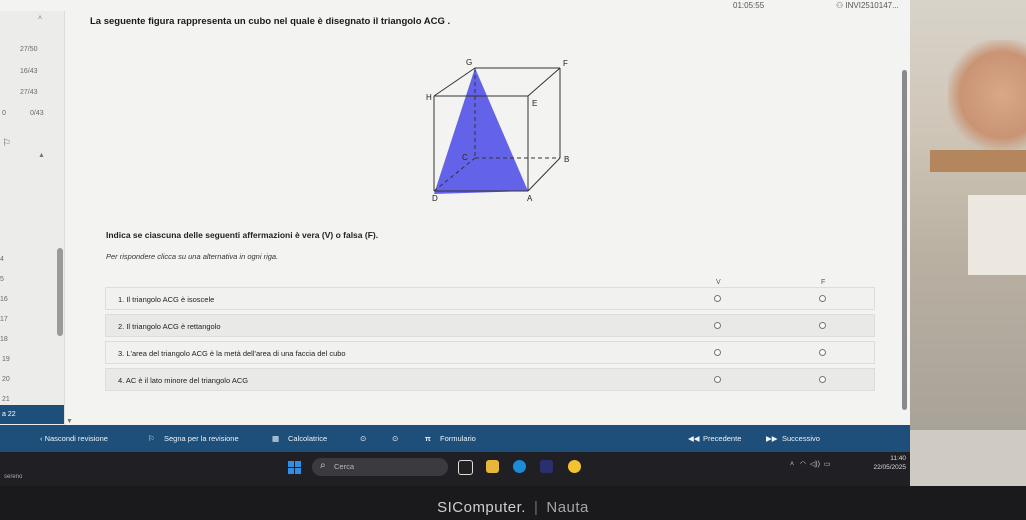  What do you see at coordinates (344, 466) in the screenshot?
I see `search-placeholder: Cerca` at bounding box center [344, 466].